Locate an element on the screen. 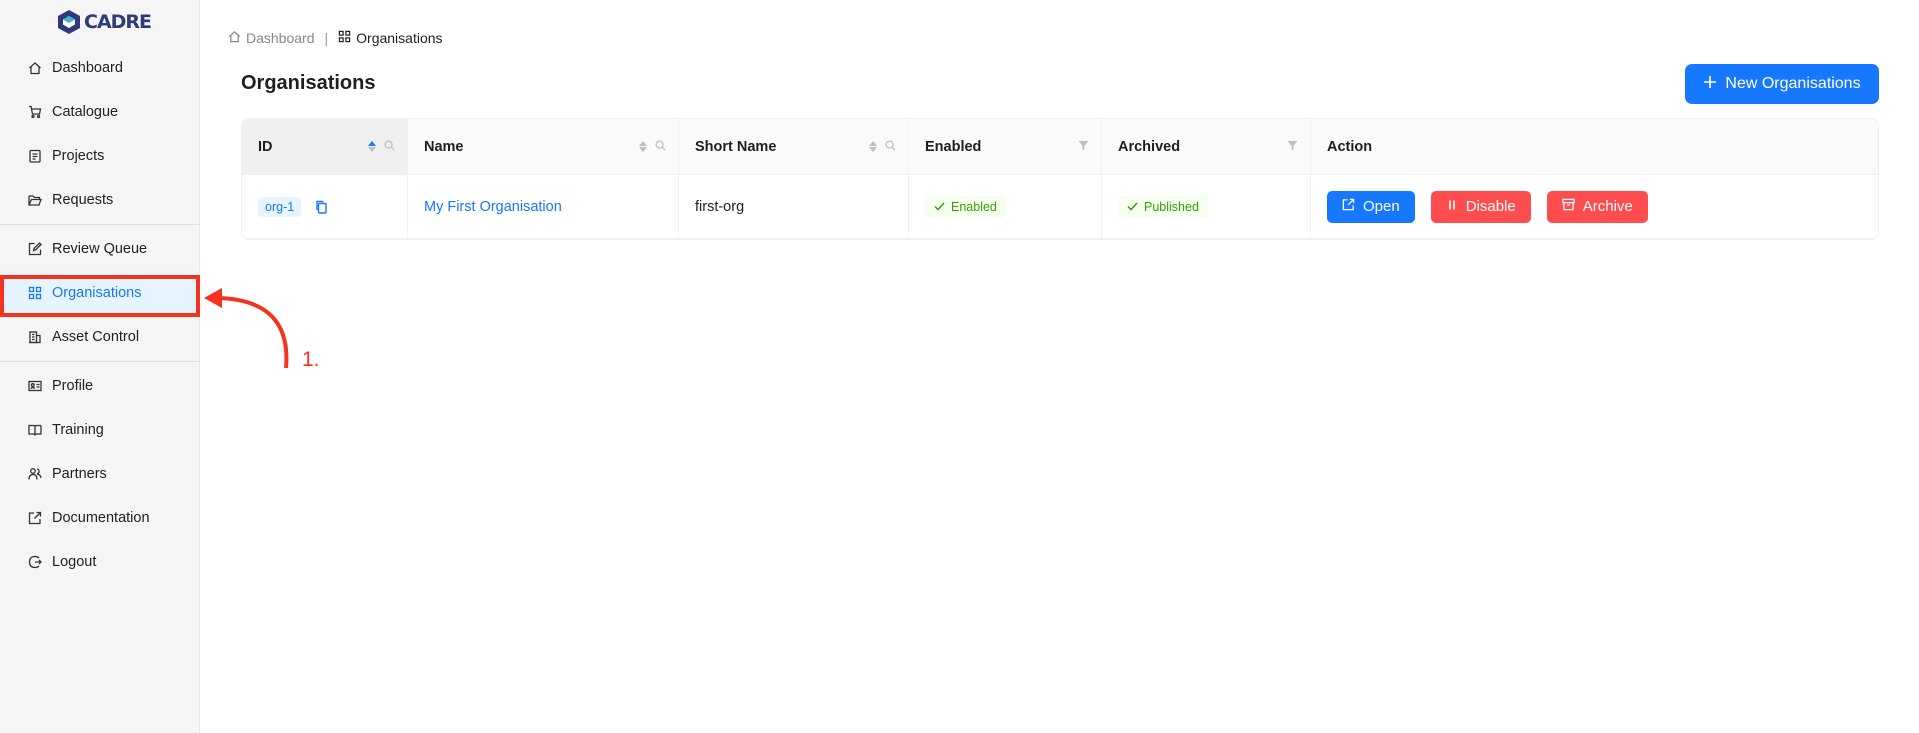 This screenshot has width=1919, height=733. sidebar-item-label: Profile is located at coordinates (73, 386).